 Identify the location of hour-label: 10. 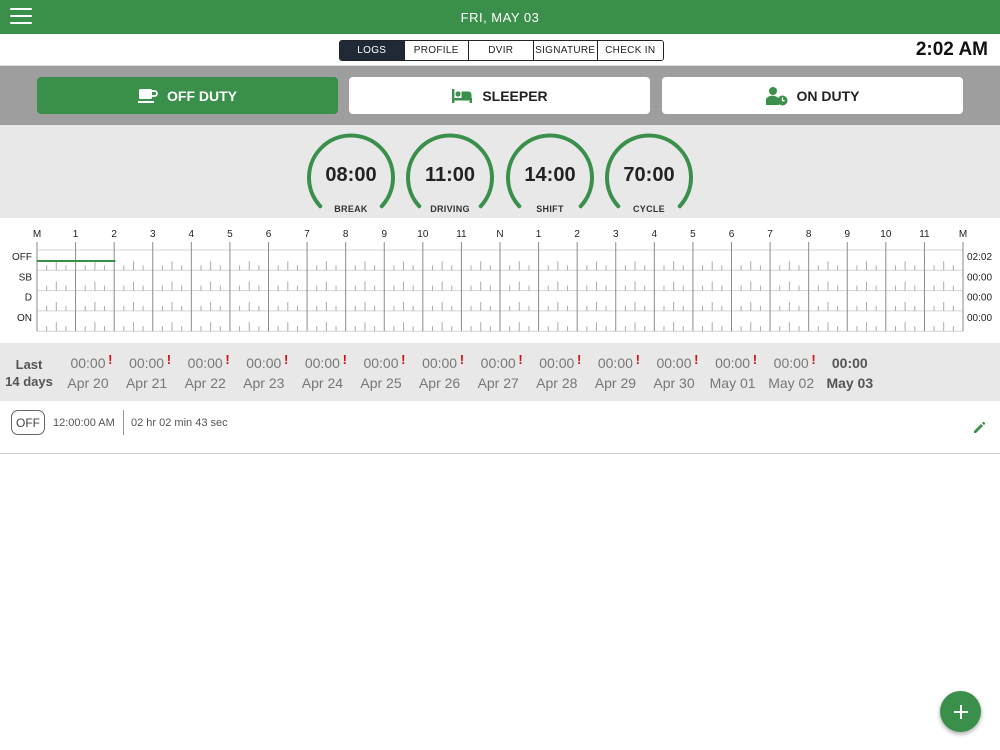
(423, 234).